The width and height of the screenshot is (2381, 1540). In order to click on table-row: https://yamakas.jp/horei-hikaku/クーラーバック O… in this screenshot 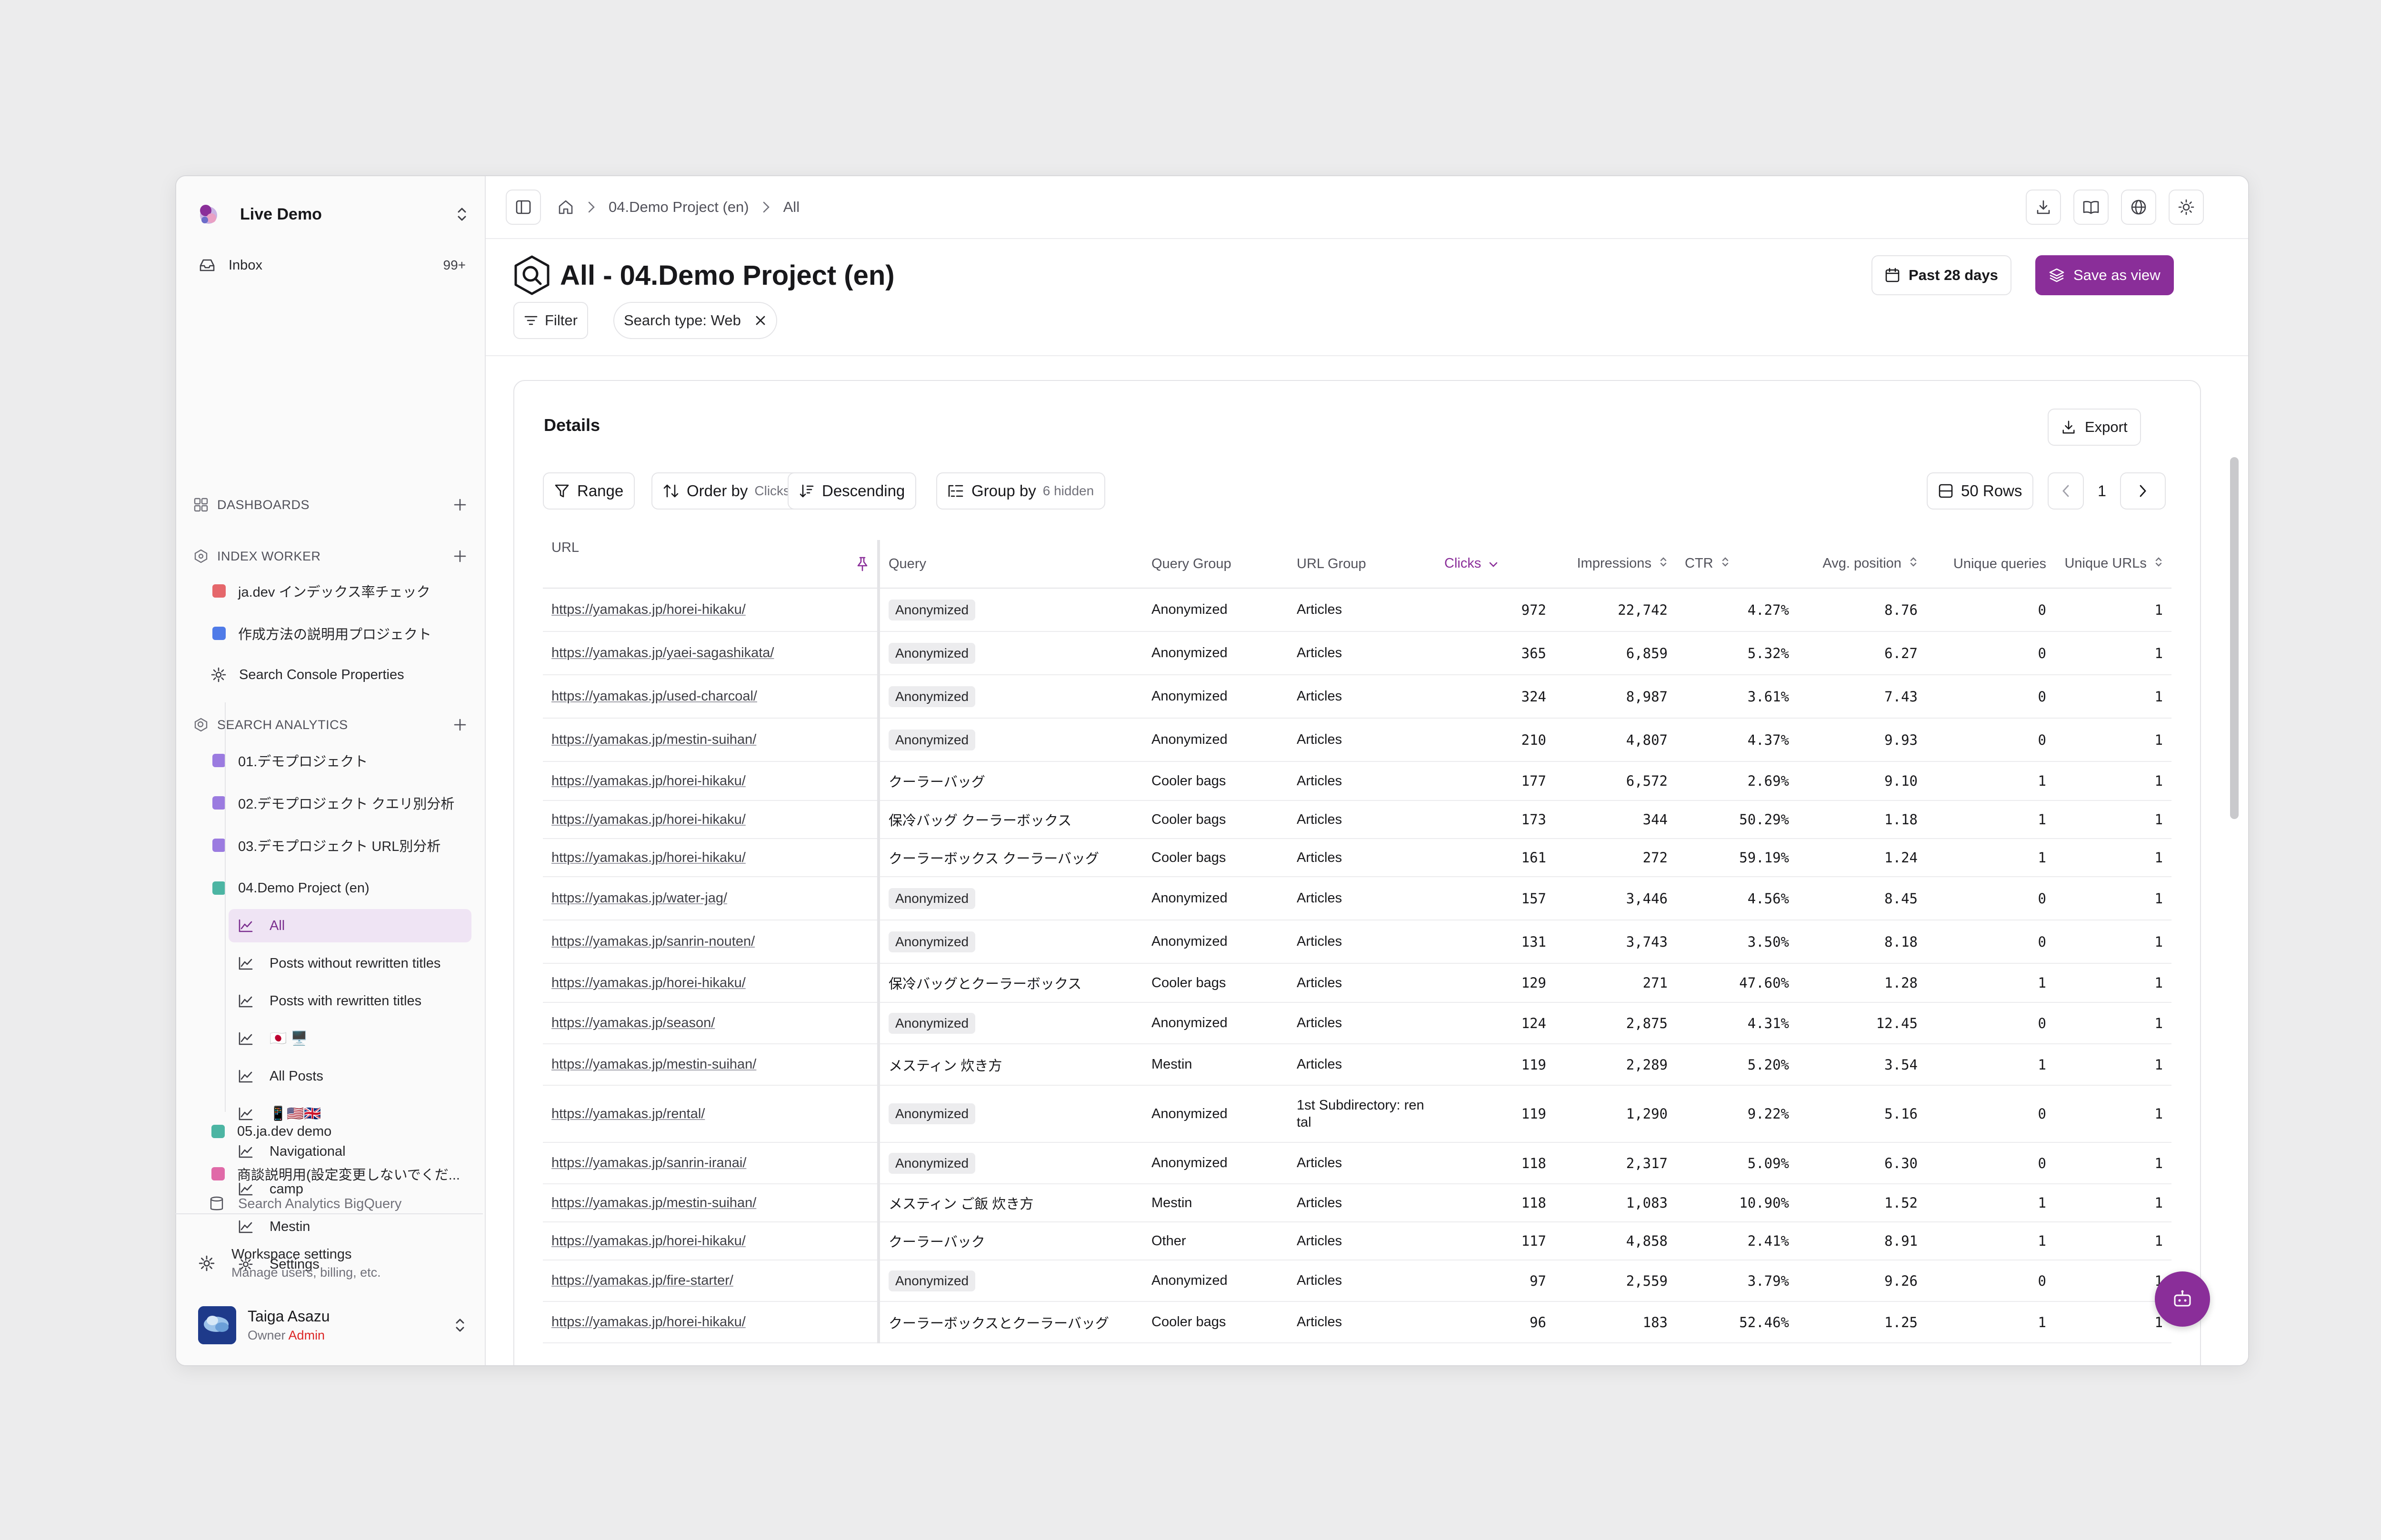, I will do `click(1357, 1241)`.